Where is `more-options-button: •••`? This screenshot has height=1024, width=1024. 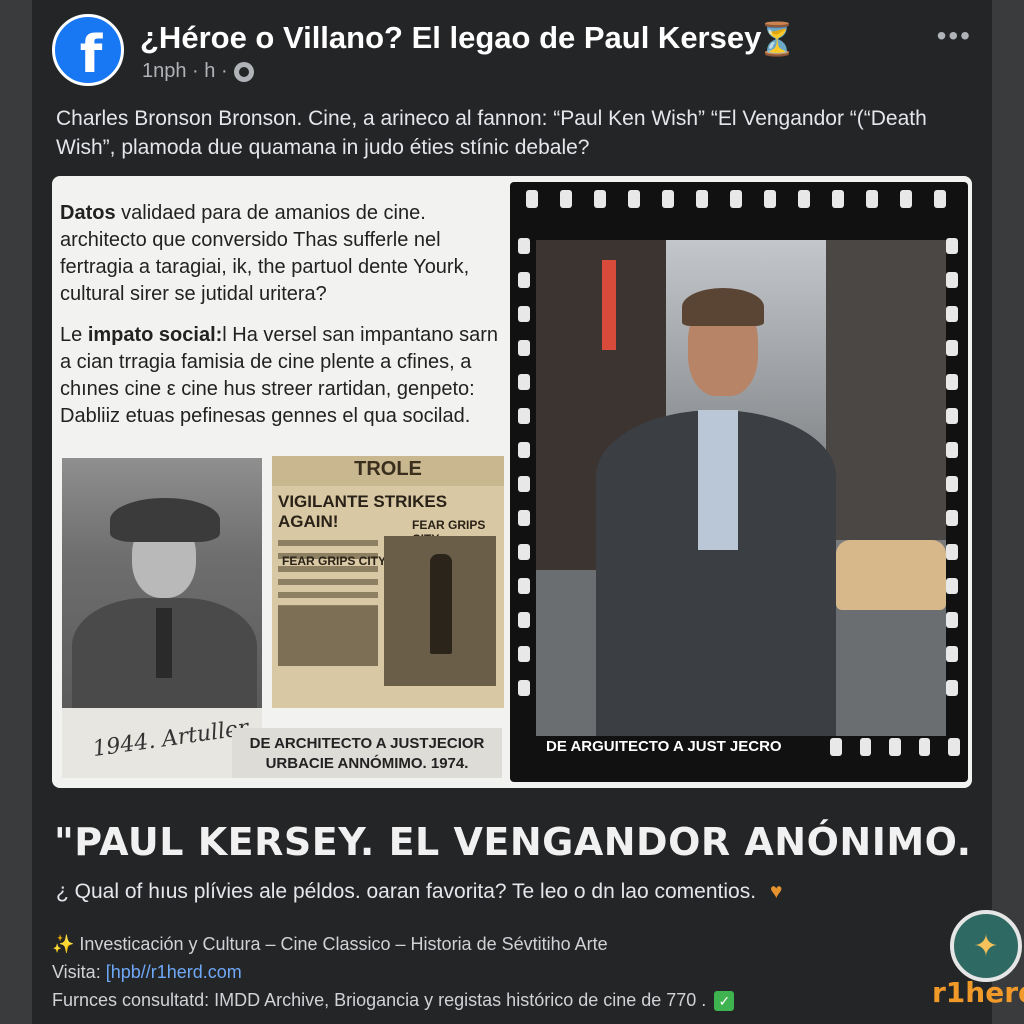
more-options-button: ••• is located at coordinates (954, 36).